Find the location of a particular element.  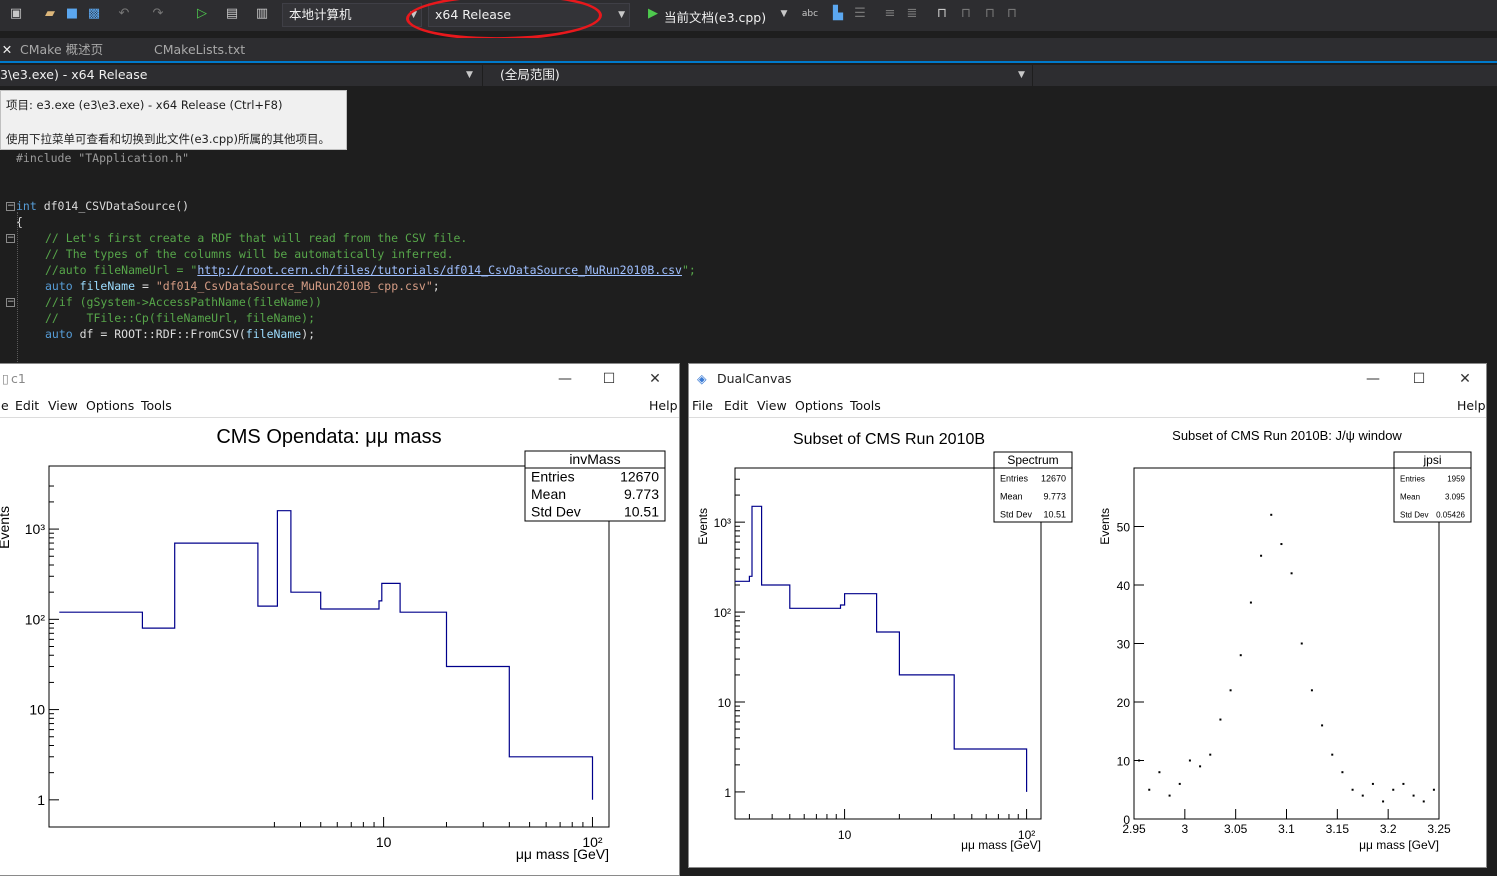

save-file-icon: ▥ is located at coordinates (262, 14).